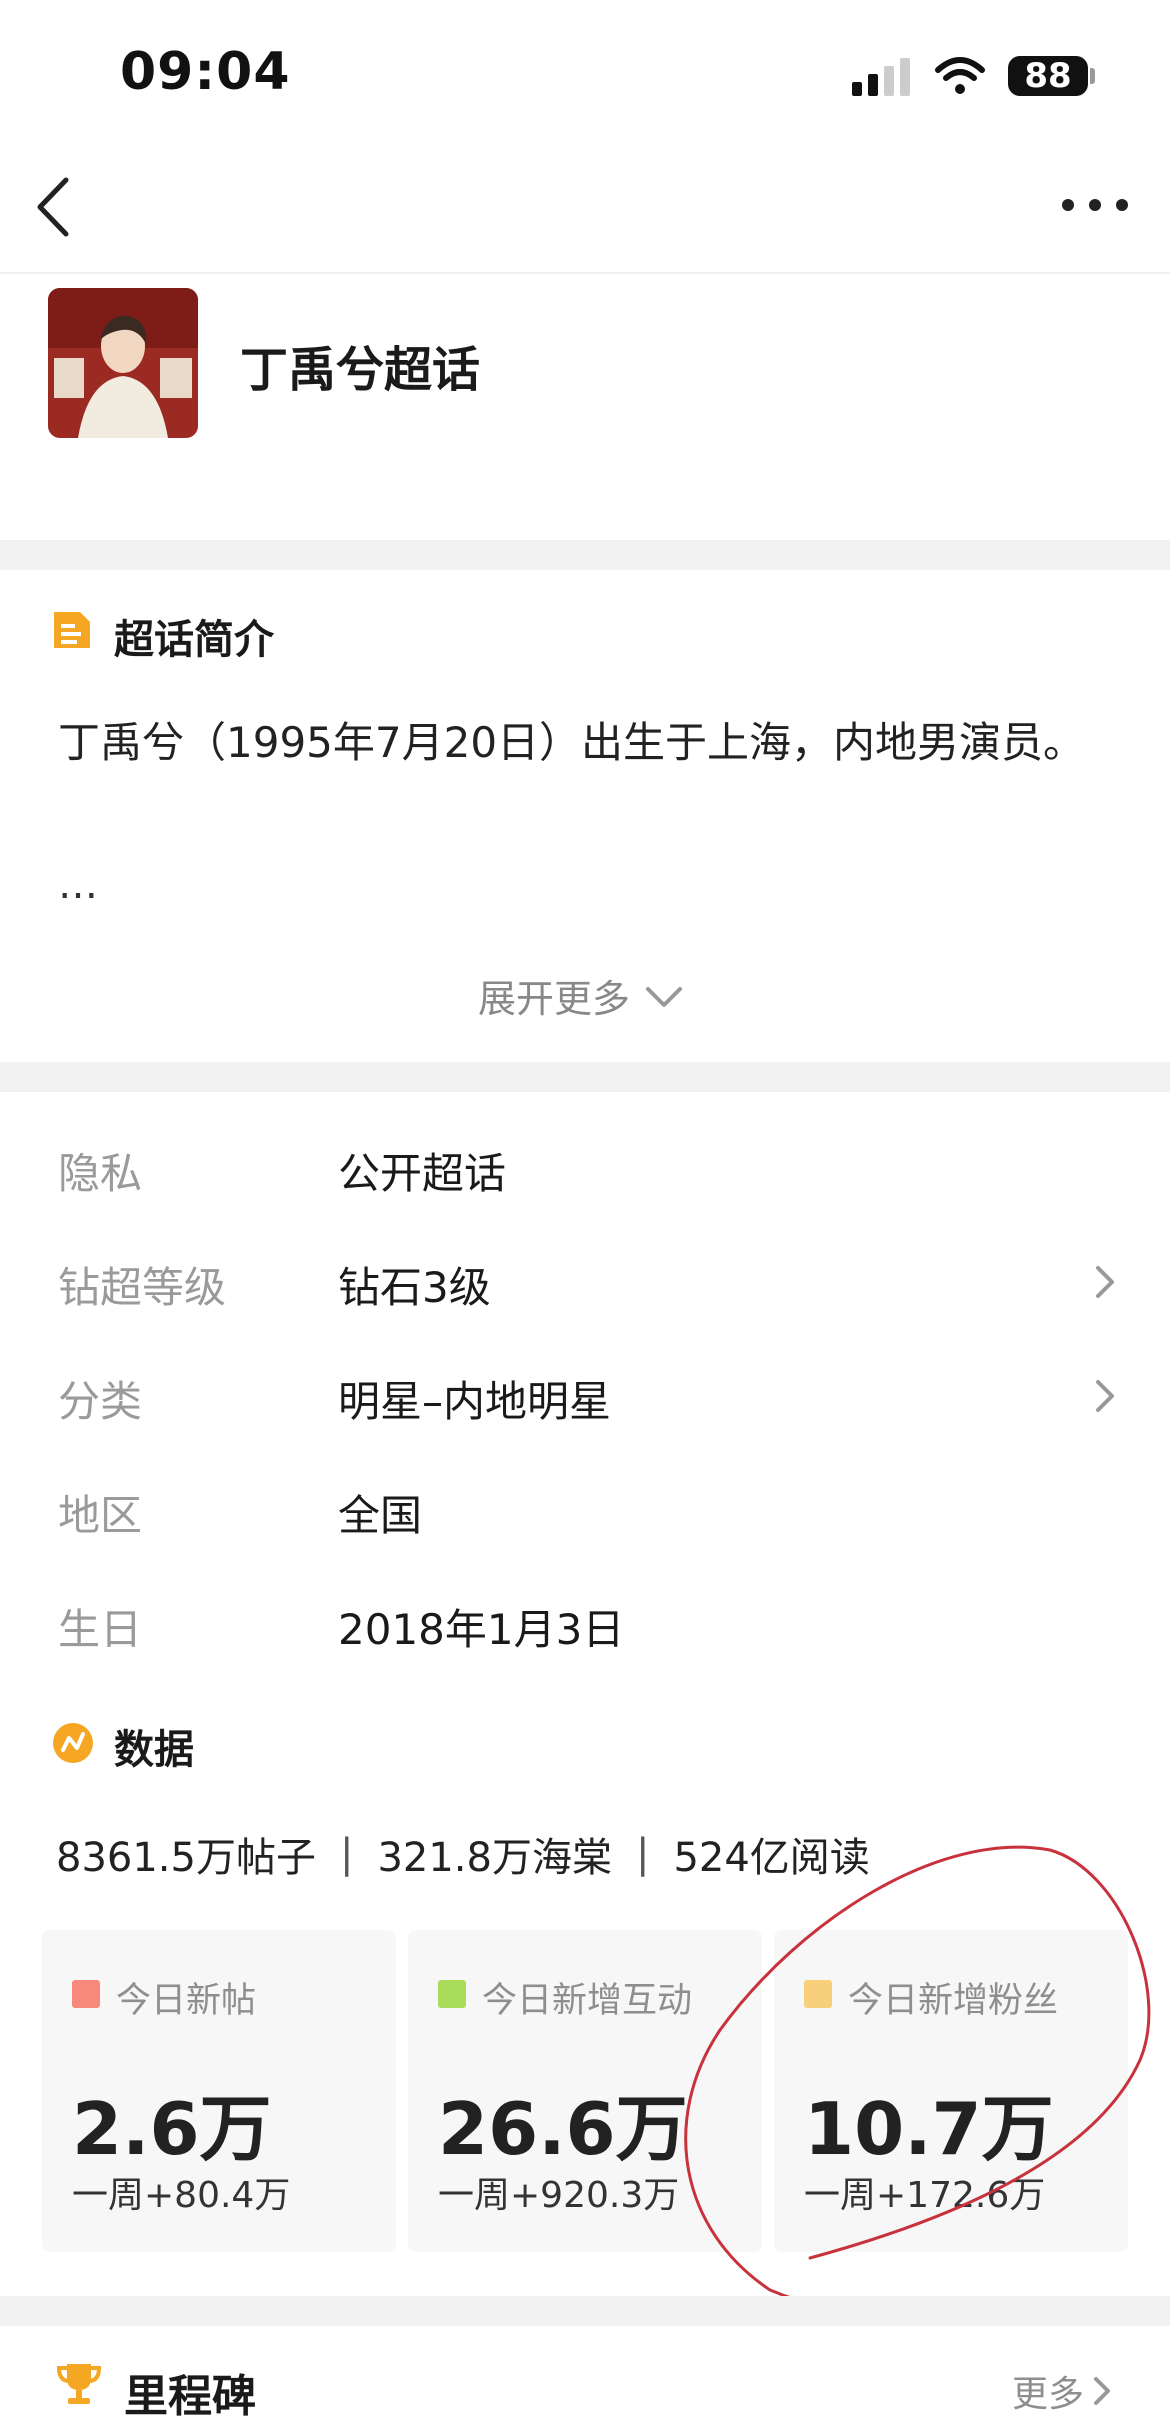 Image resolution: width=1170 pixels, height=2430 pixels. What do you see at coordinates (205, 72) in the screenshot?
I see `status-time: 09:04` at bounding box center [205, 72].